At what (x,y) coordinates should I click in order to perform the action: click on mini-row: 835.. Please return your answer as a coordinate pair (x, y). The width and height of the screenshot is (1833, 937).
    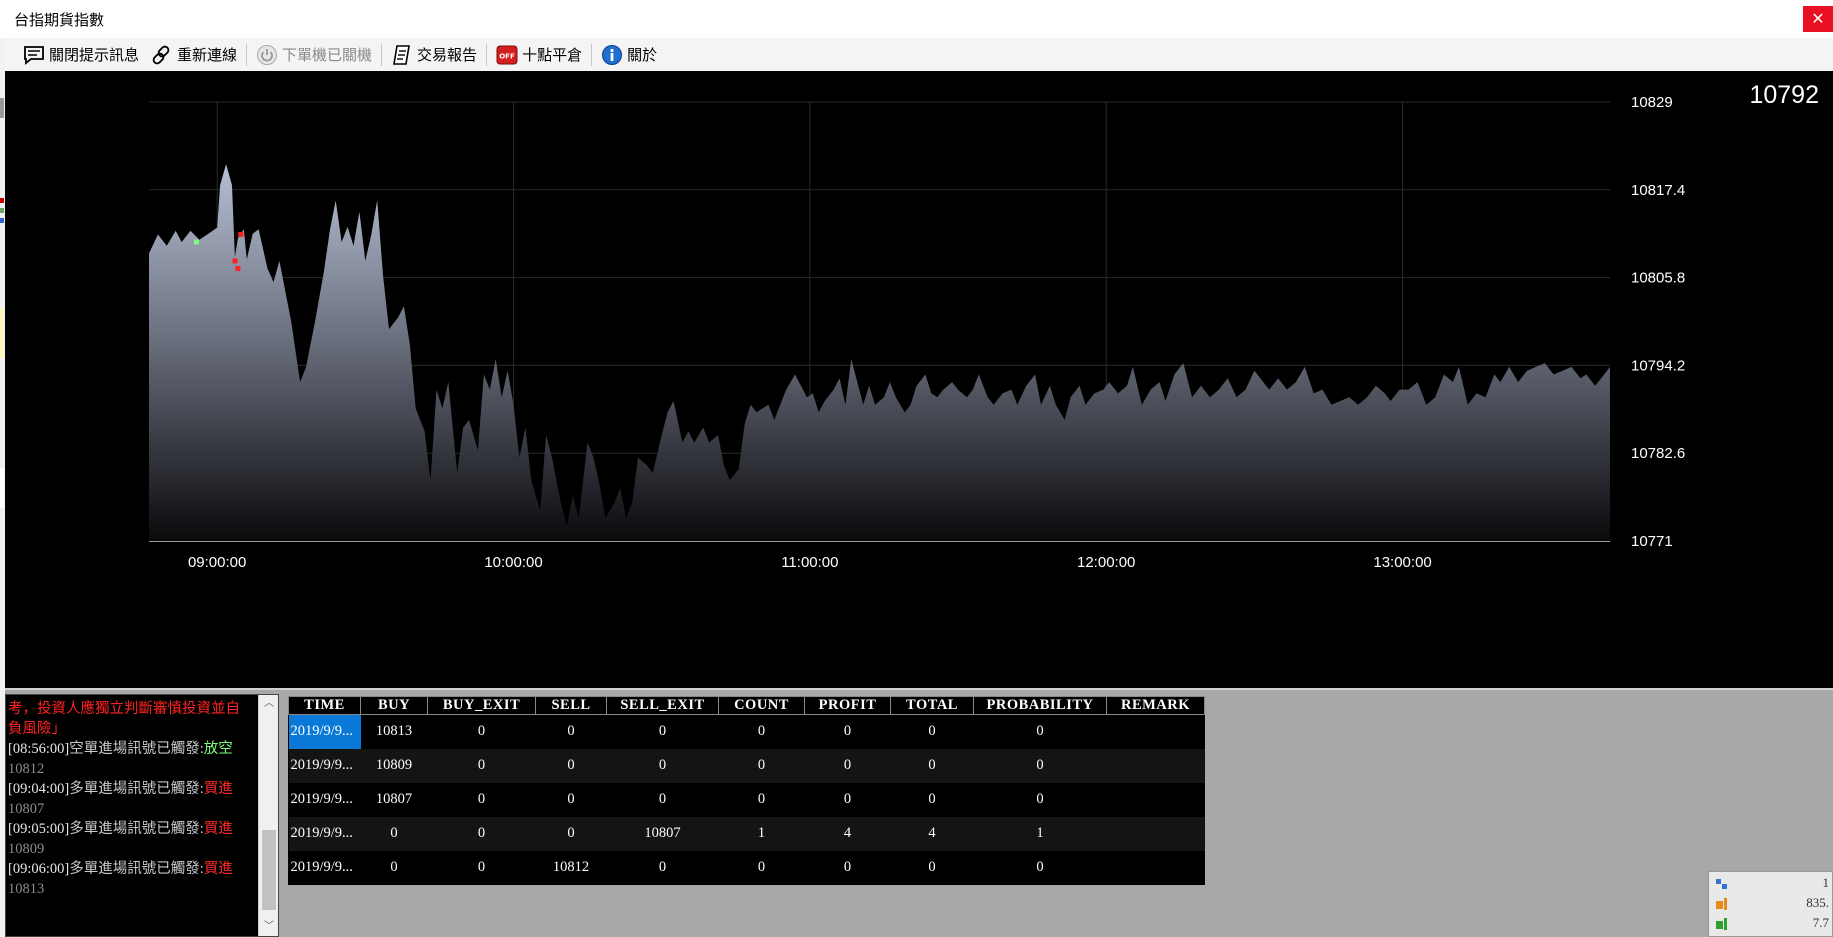
    Looking at the image, I should click on (1773, 904).